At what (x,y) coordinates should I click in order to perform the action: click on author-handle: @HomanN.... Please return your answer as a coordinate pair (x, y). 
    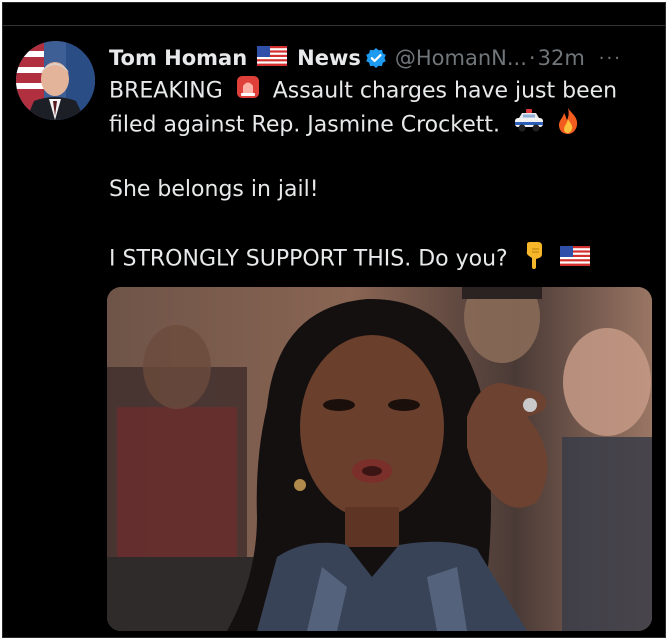
    Looking at the image, I should click on (461, 58).